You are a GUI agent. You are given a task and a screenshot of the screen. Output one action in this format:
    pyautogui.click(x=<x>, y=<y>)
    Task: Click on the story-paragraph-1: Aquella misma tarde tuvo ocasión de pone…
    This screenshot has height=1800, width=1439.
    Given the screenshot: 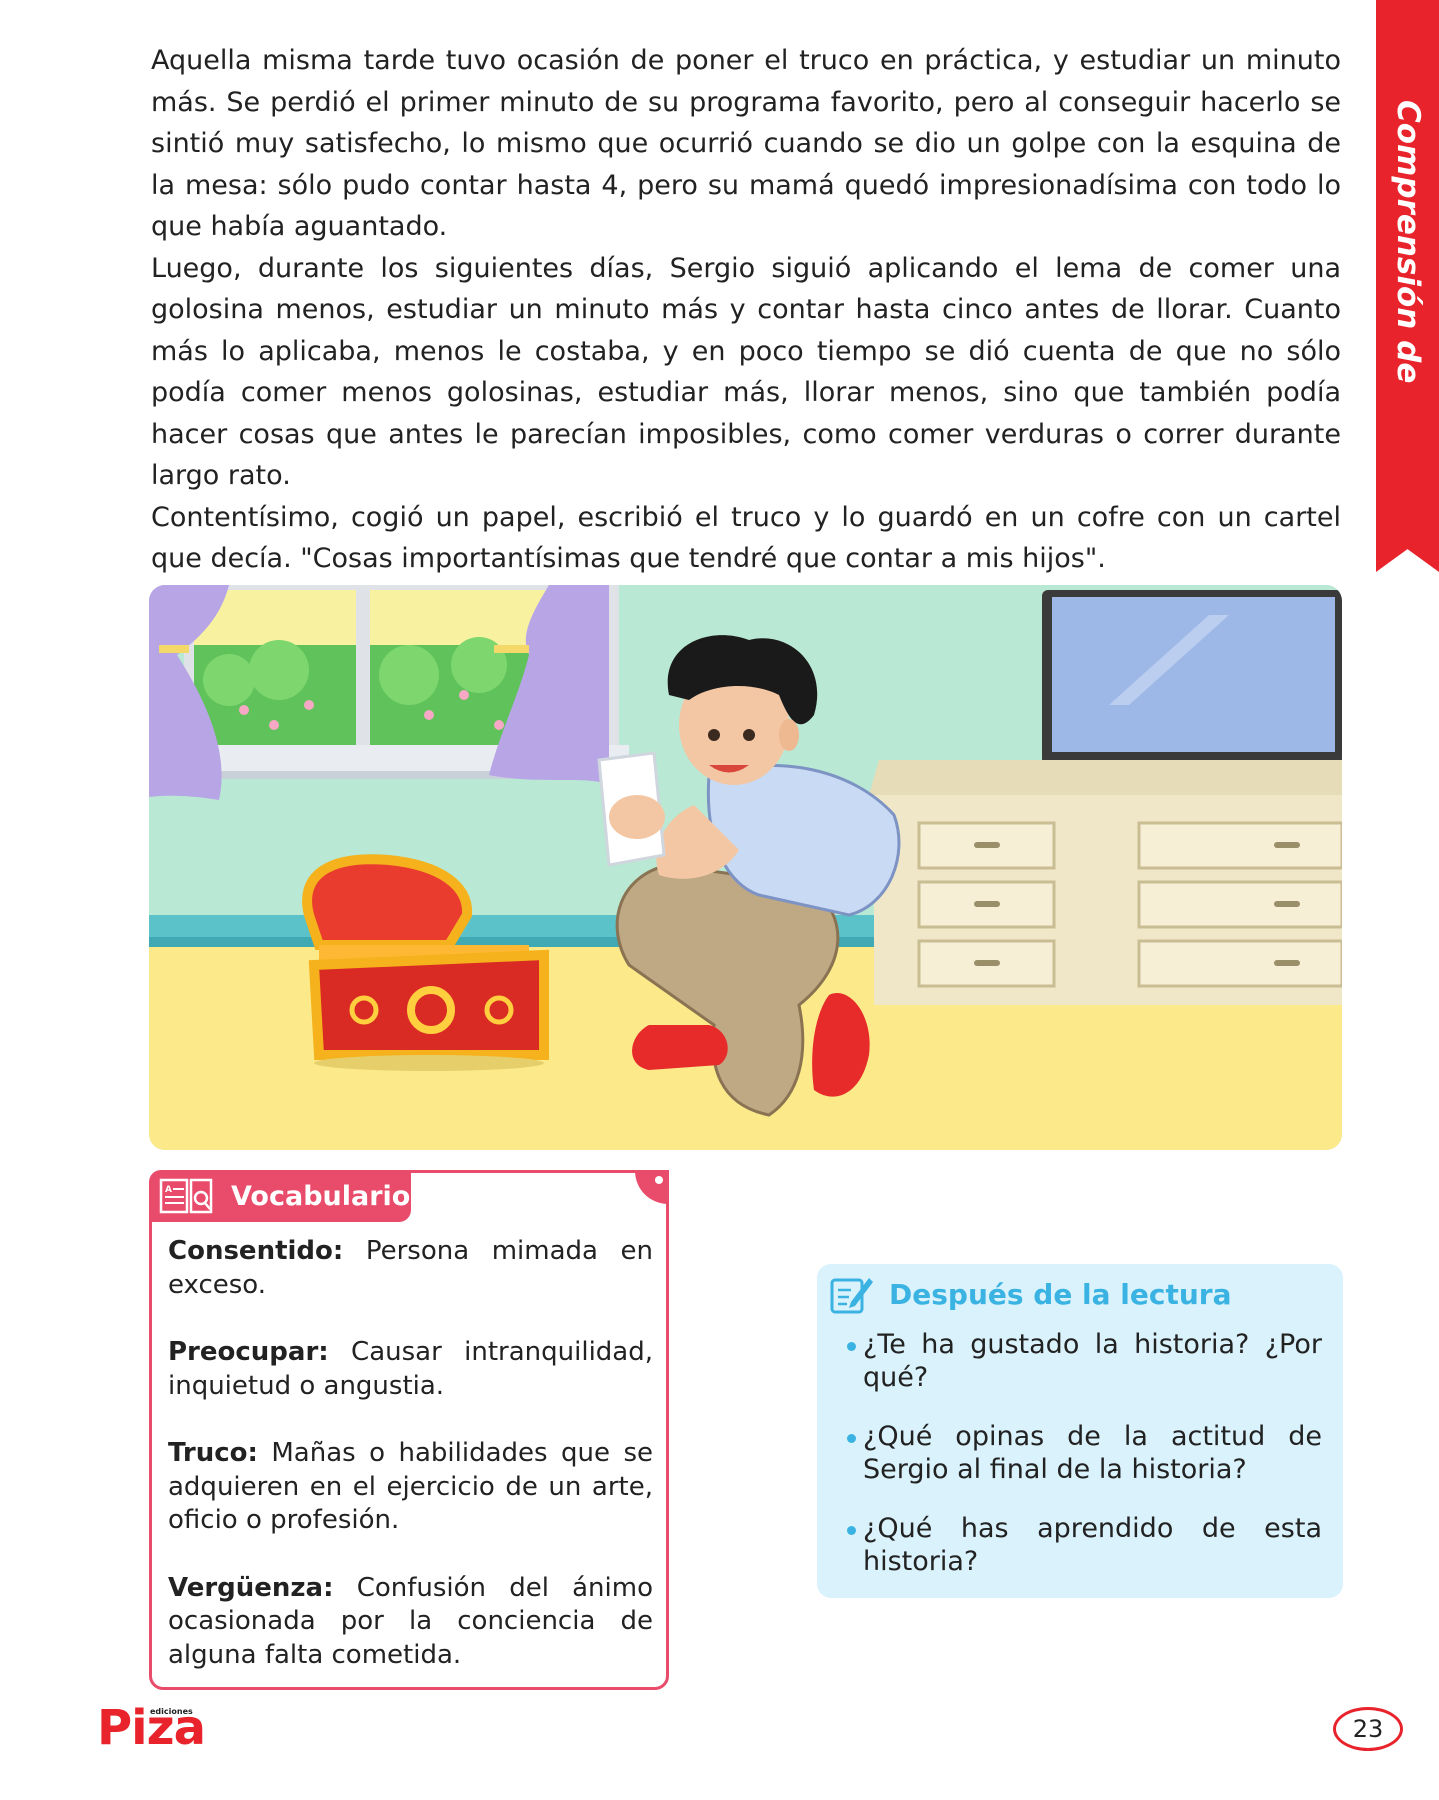 What is the action you would take?
    pyautogui.click(x=746, y=143)
    